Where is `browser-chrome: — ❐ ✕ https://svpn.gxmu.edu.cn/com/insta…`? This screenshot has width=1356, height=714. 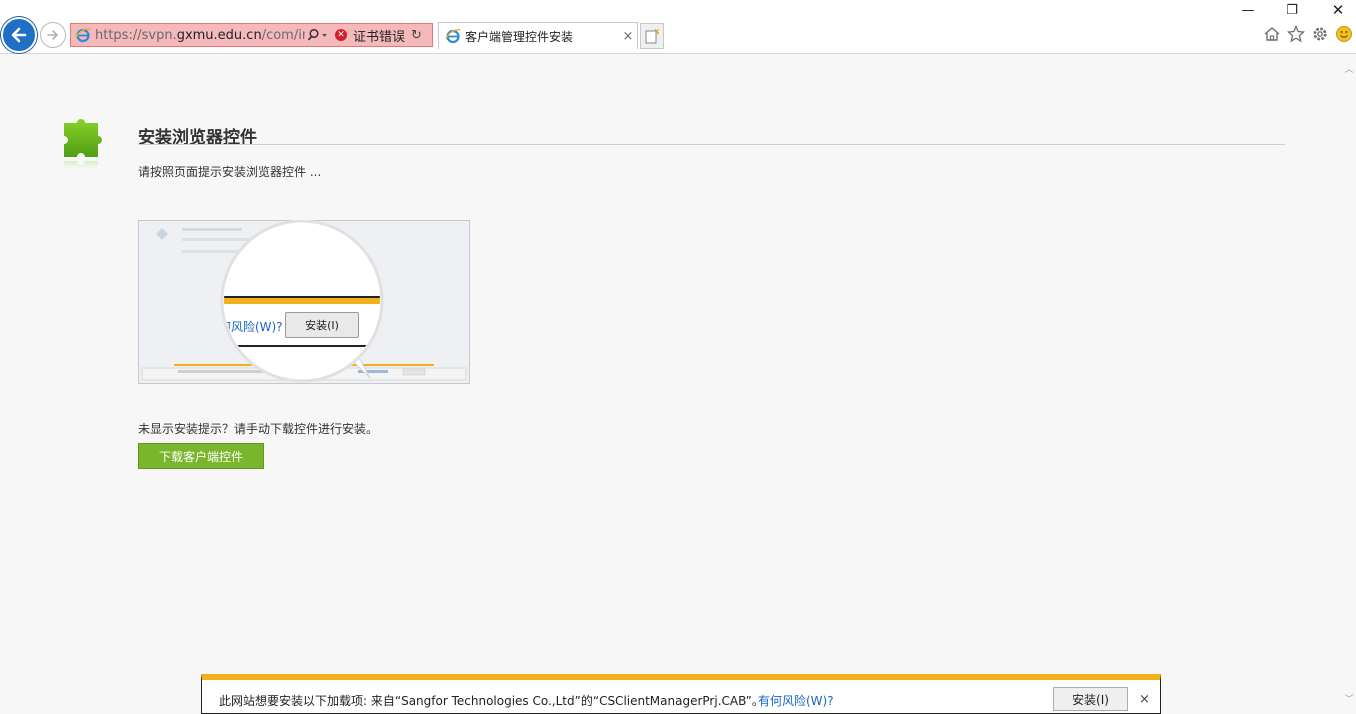 browser-chrome: — ❐ ✕ https://svpn.gxmu.edu.cn/com/insta… is located at coordinates (678, 27).